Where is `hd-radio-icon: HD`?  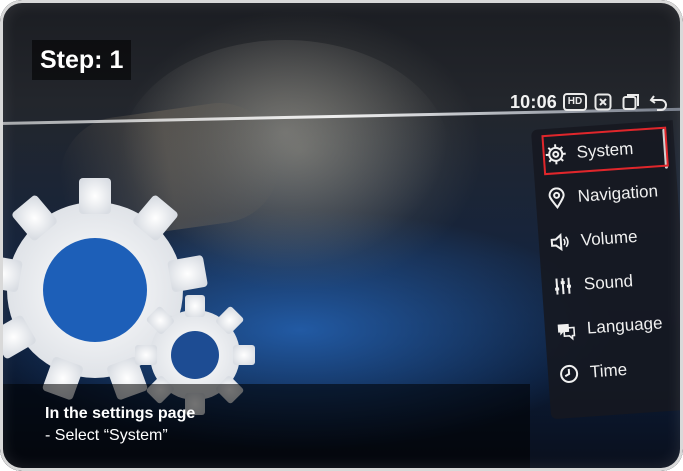 hd-radio-icon: HD is located at coordinates (575, 102).